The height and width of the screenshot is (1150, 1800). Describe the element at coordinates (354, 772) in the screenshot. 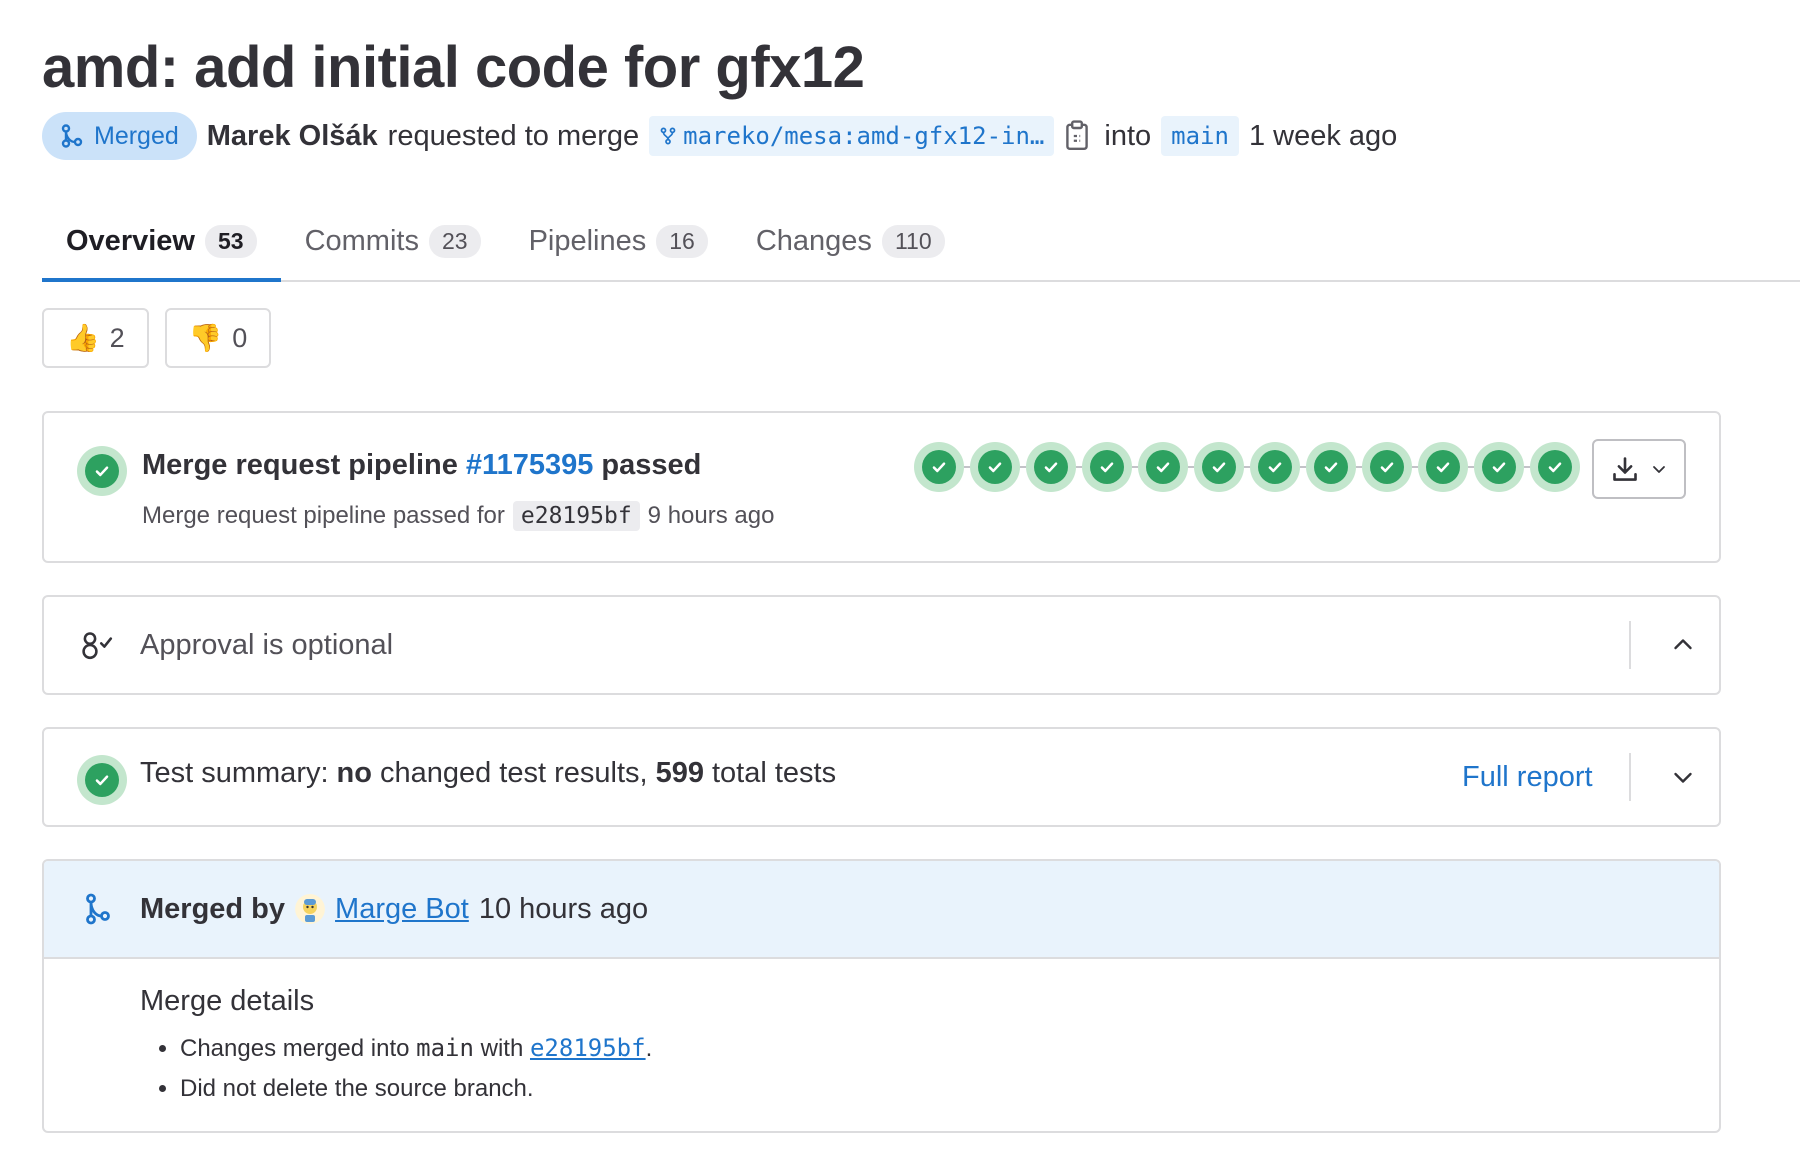

I see `test-changed-count: no` at that location.